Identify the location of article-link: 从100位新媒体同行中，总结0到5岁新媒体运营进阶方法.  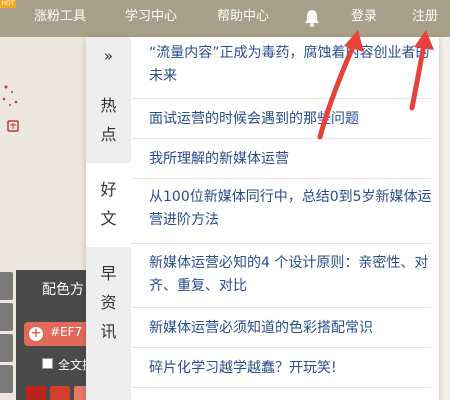
(294, 209).